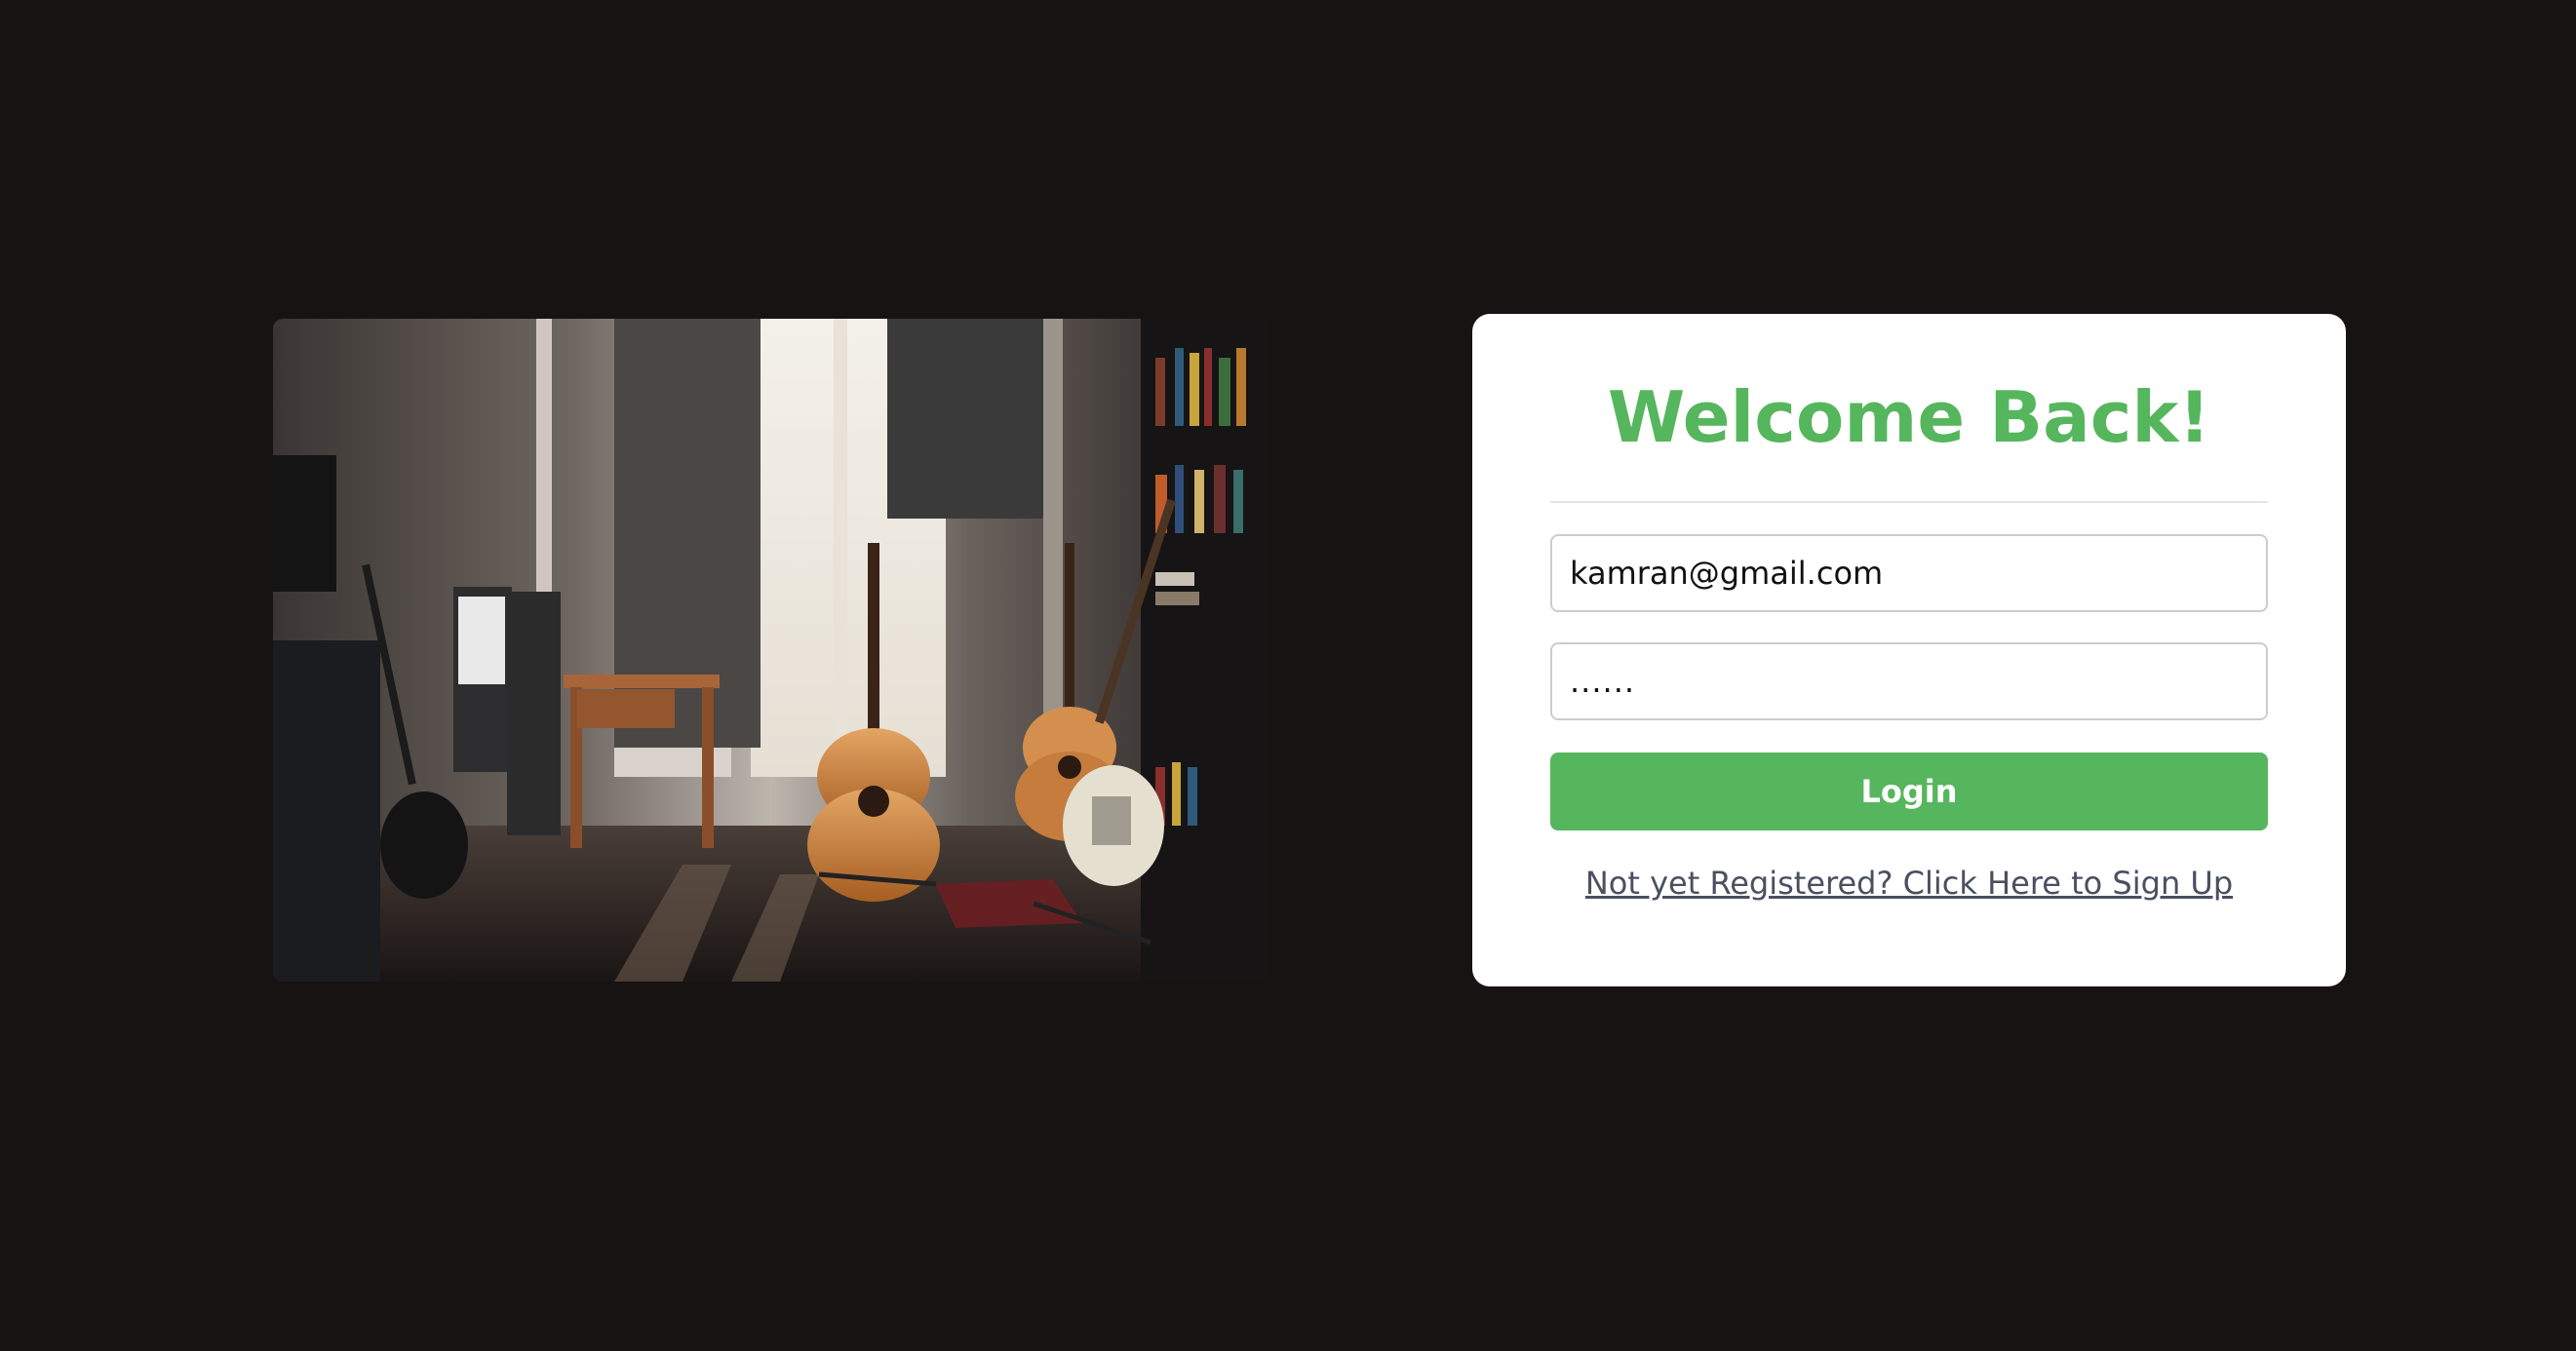 The width and height of the screenshot is (2576, 1351). Describe the element at coordinates (1909, 792) in the screenshot. I see `login-button: Login` at that location.